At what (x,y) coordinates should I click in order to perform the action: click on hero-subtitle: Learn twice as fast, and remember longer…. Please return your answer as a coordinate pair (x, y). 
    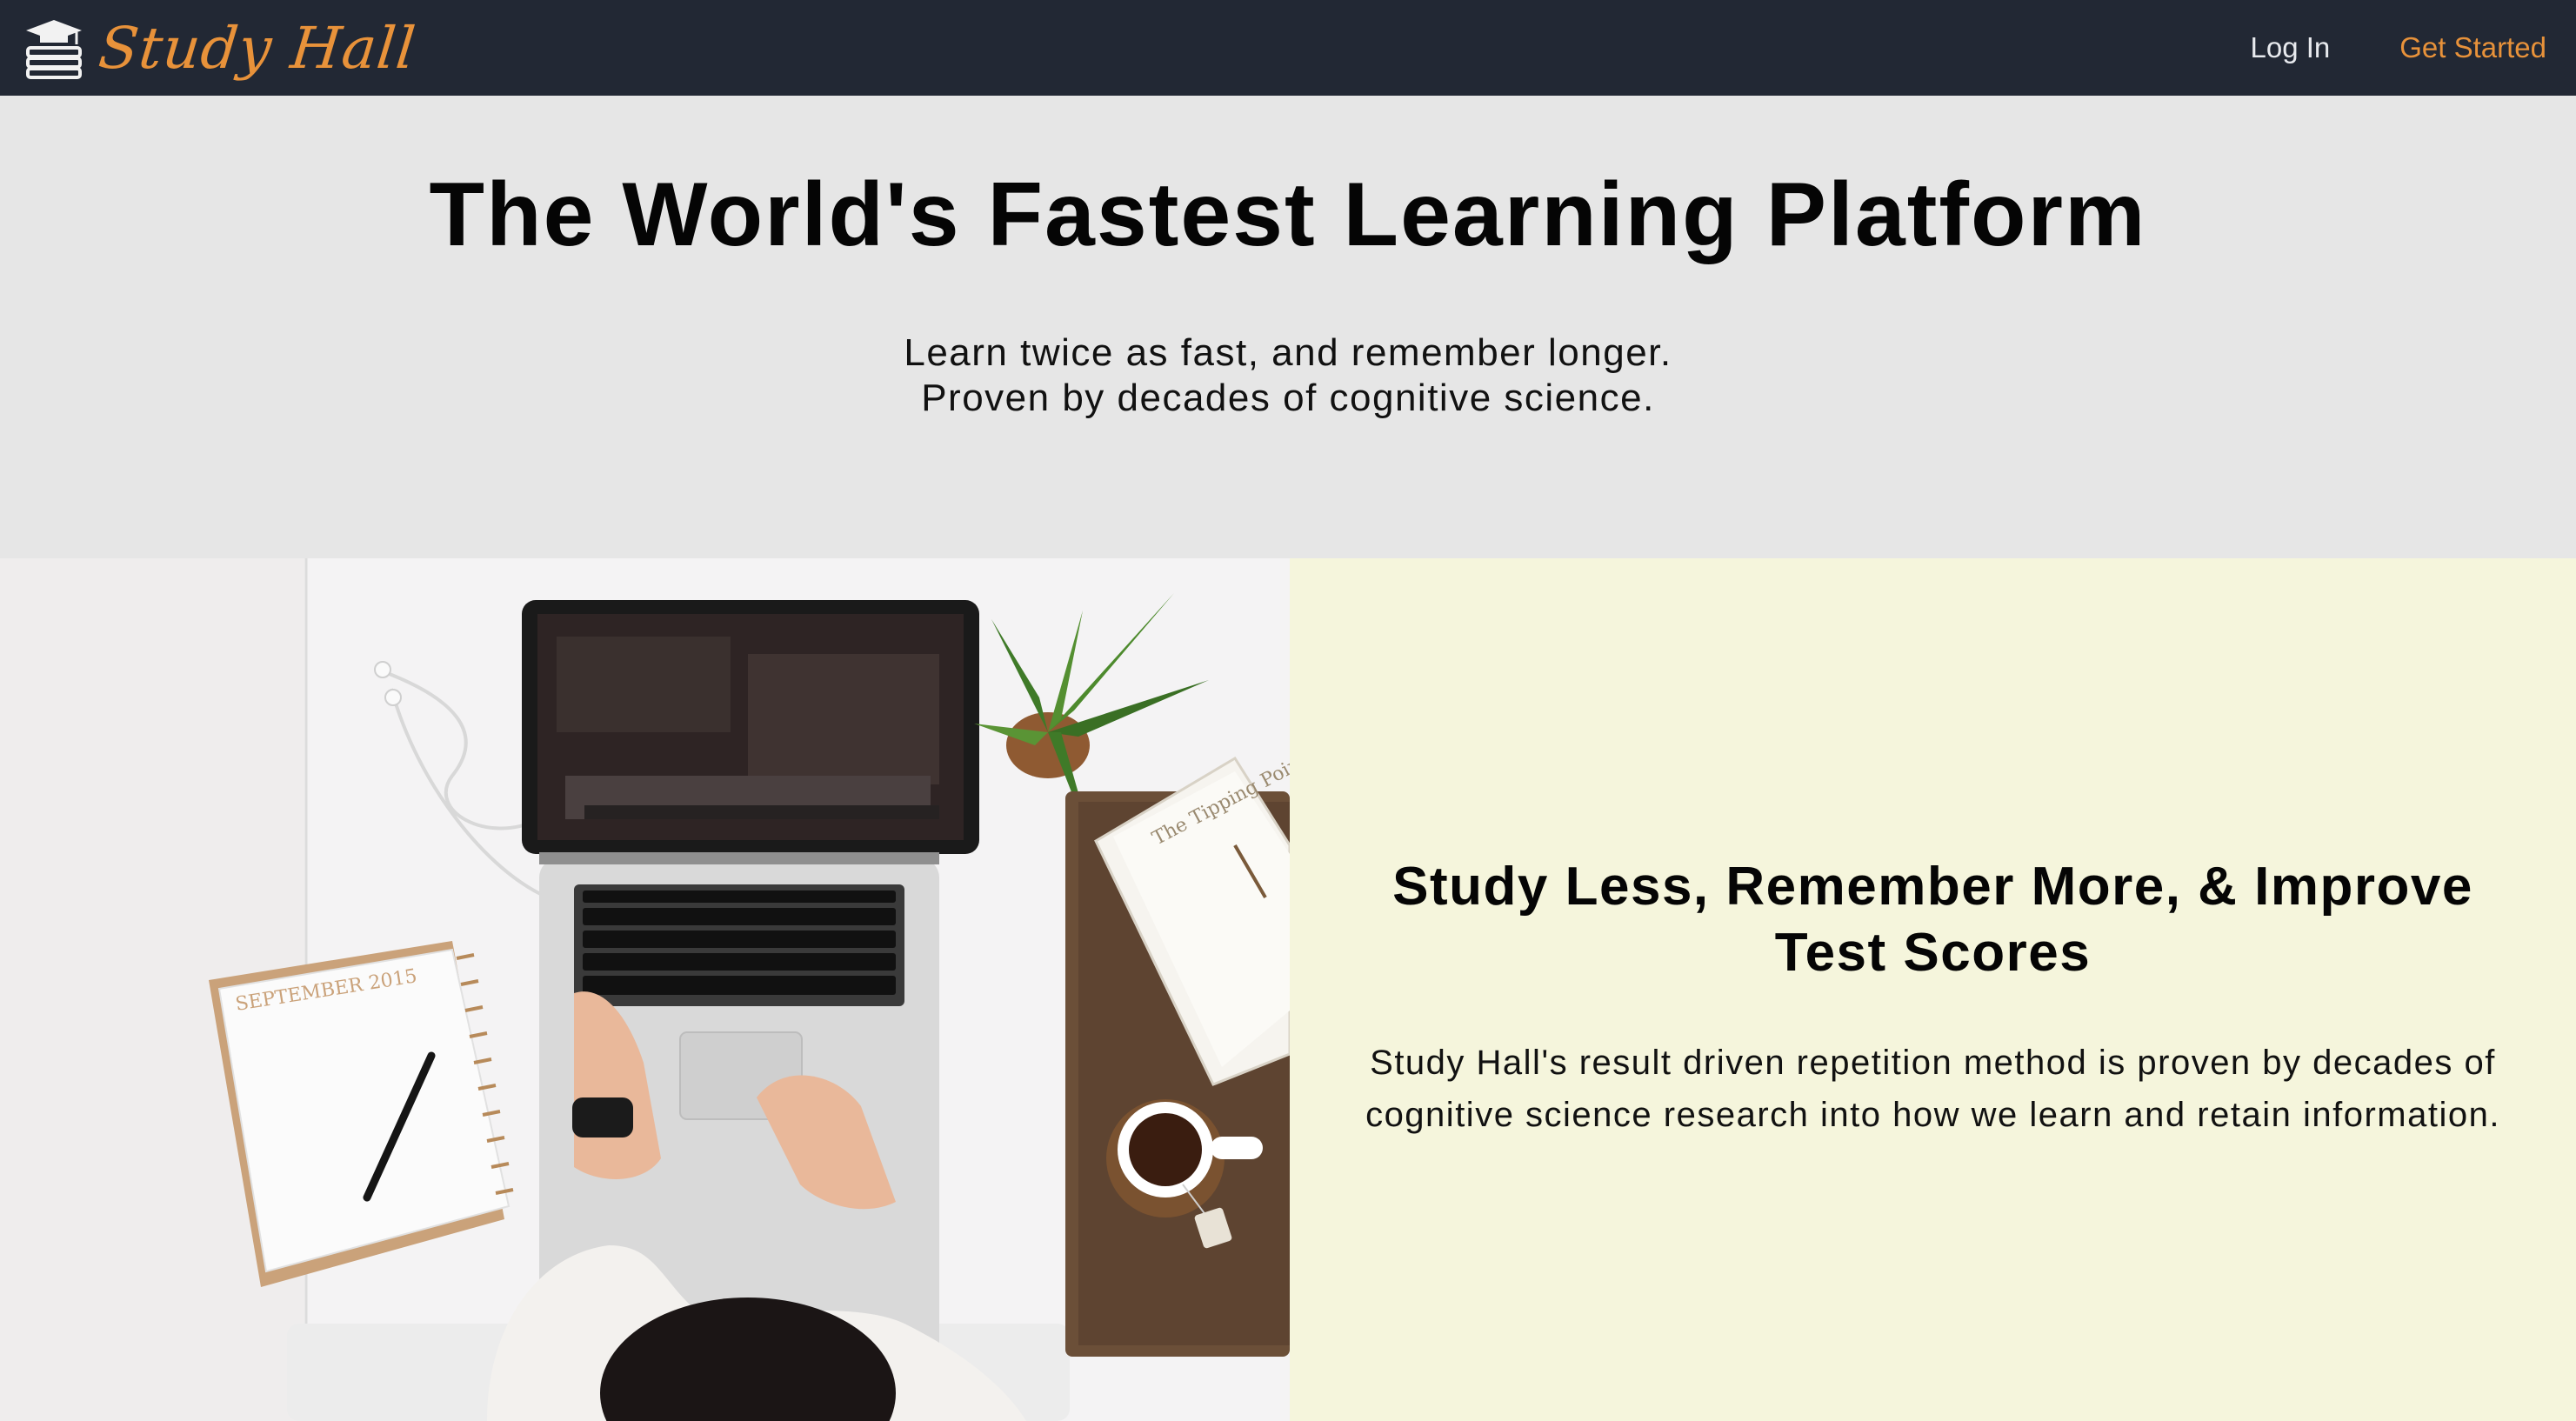
    Looking at the image, I should click on (1288, 375).